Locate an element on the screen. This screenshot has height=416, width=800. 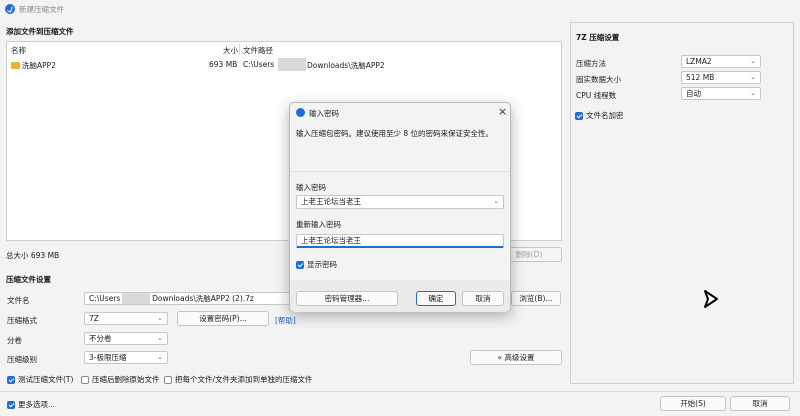
show-password-checkbox: 显示密码 is located at coordinates (316, 264).